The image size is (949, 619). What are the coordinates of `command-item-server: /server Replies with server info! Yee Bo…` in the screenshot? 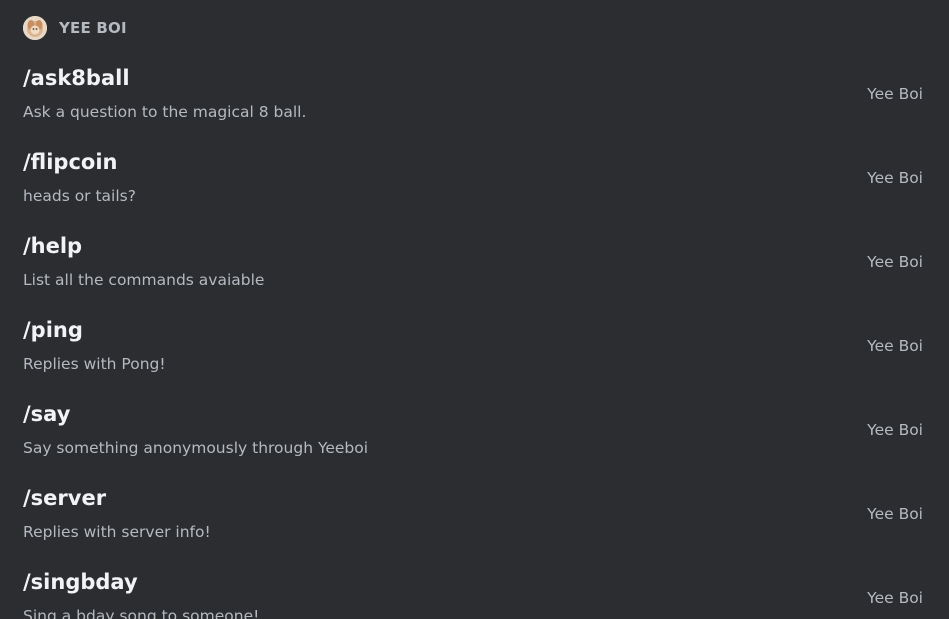 It's located at (474, 518).